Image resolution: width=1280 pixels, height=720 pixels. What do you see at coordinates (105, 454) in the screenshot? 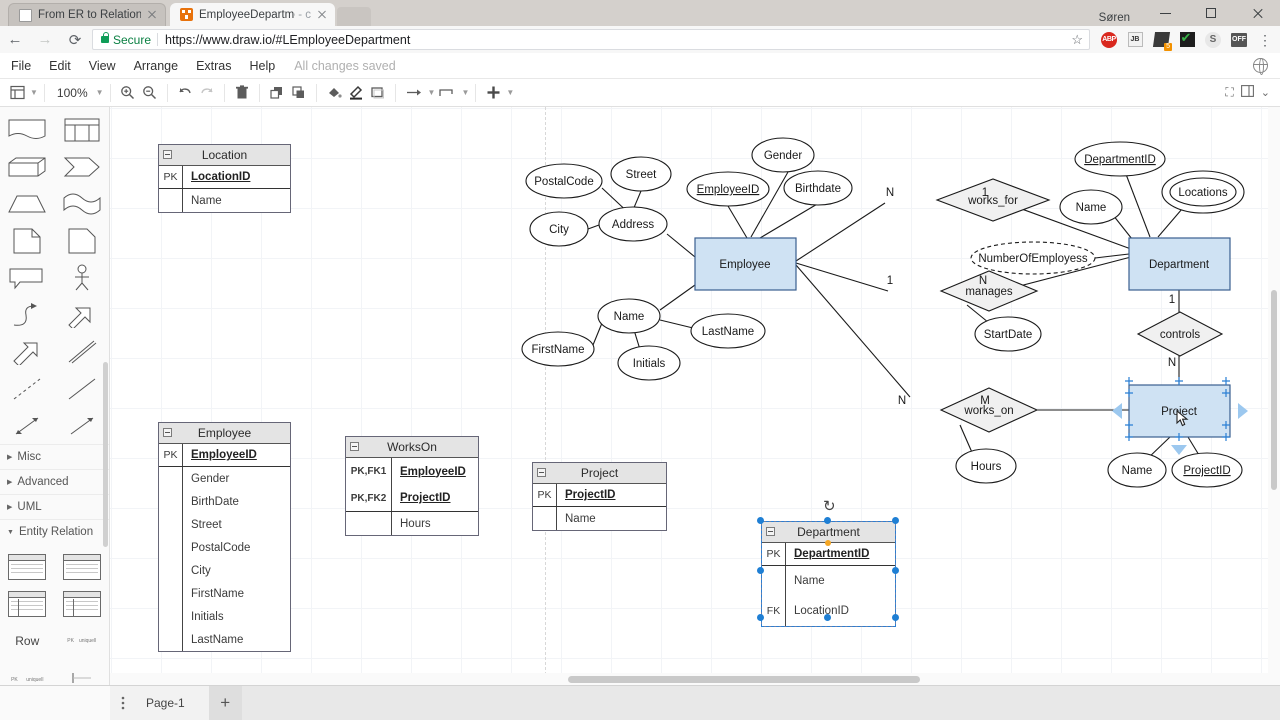
I see `sidebar-scrollbar` at bounding box center [105, 454].